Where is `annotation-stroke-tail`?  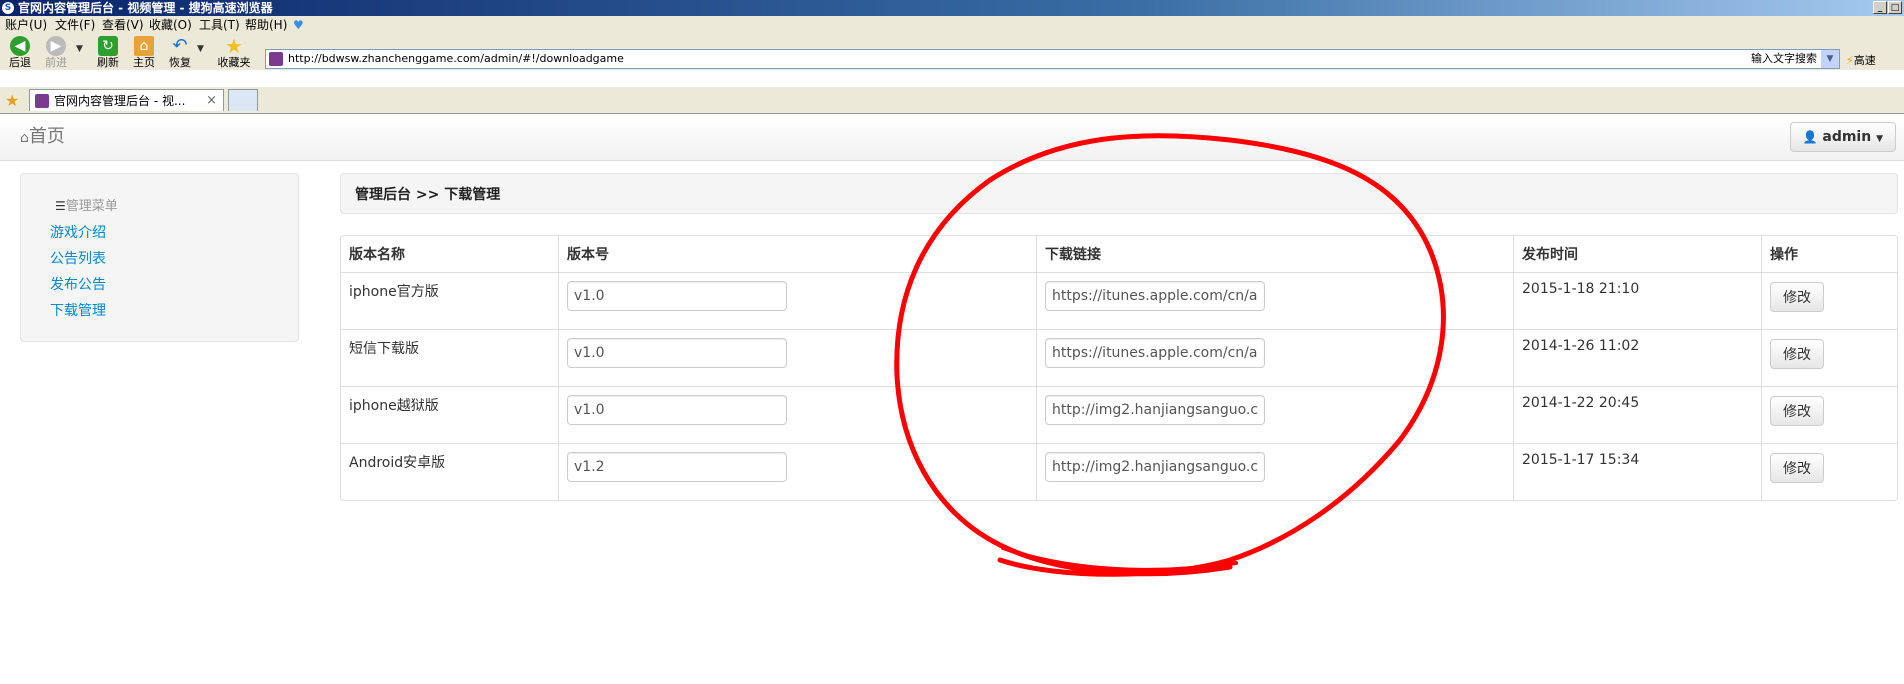
annotation-stroke-tail is located at coordinates (1119, 559).